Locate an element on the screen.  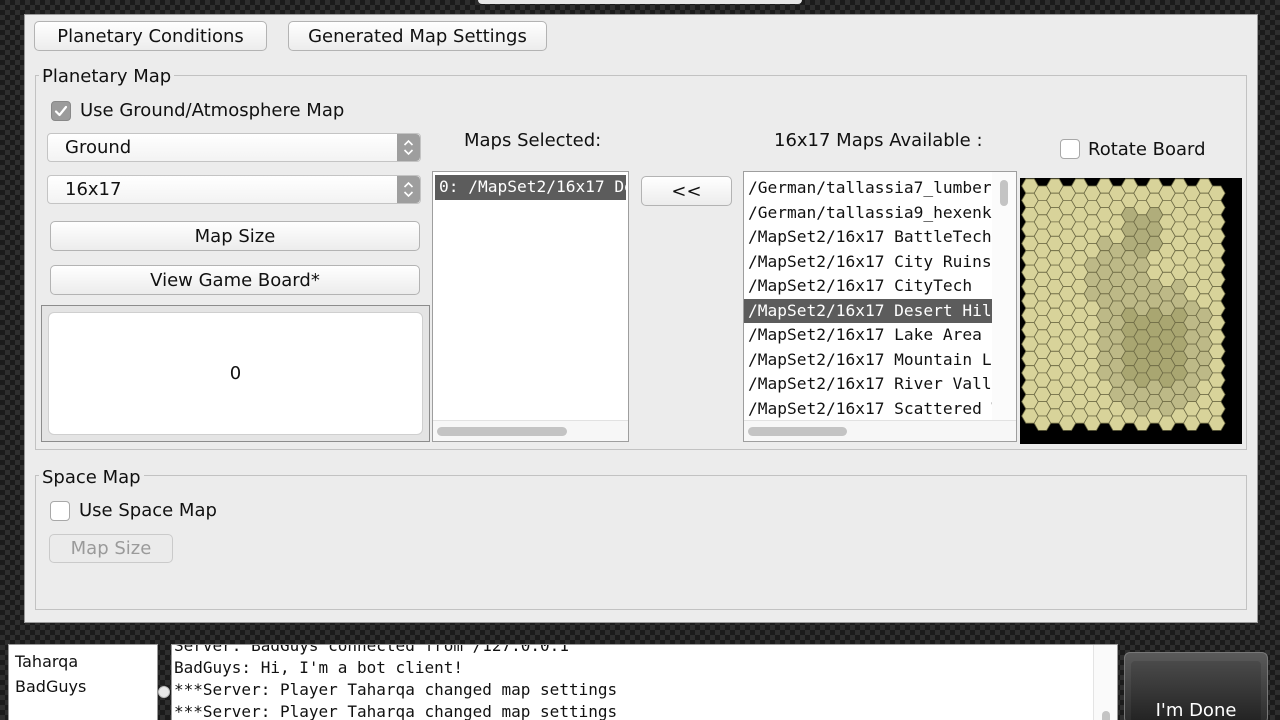
rotate-board-checkbox is located at coordinates (1070, 149).